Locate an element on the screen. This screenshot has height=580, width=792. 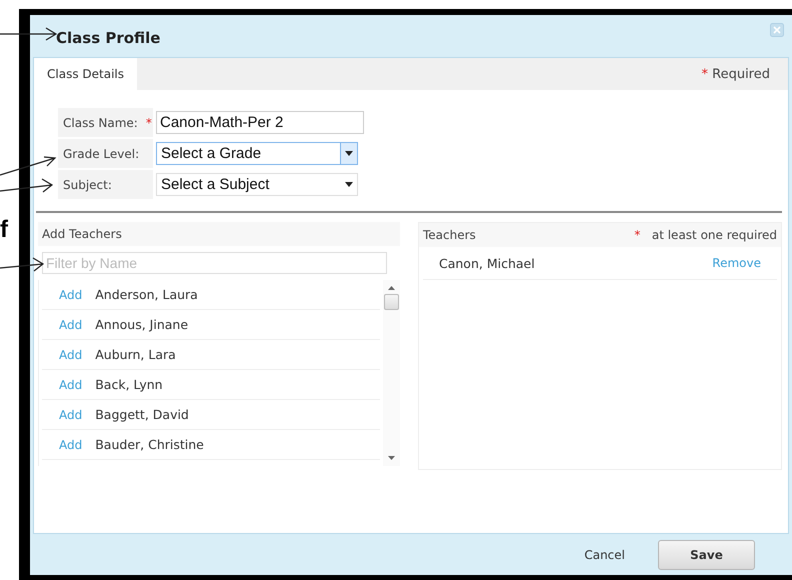
window-title: Class Profile is located at coordinates (108, 38).